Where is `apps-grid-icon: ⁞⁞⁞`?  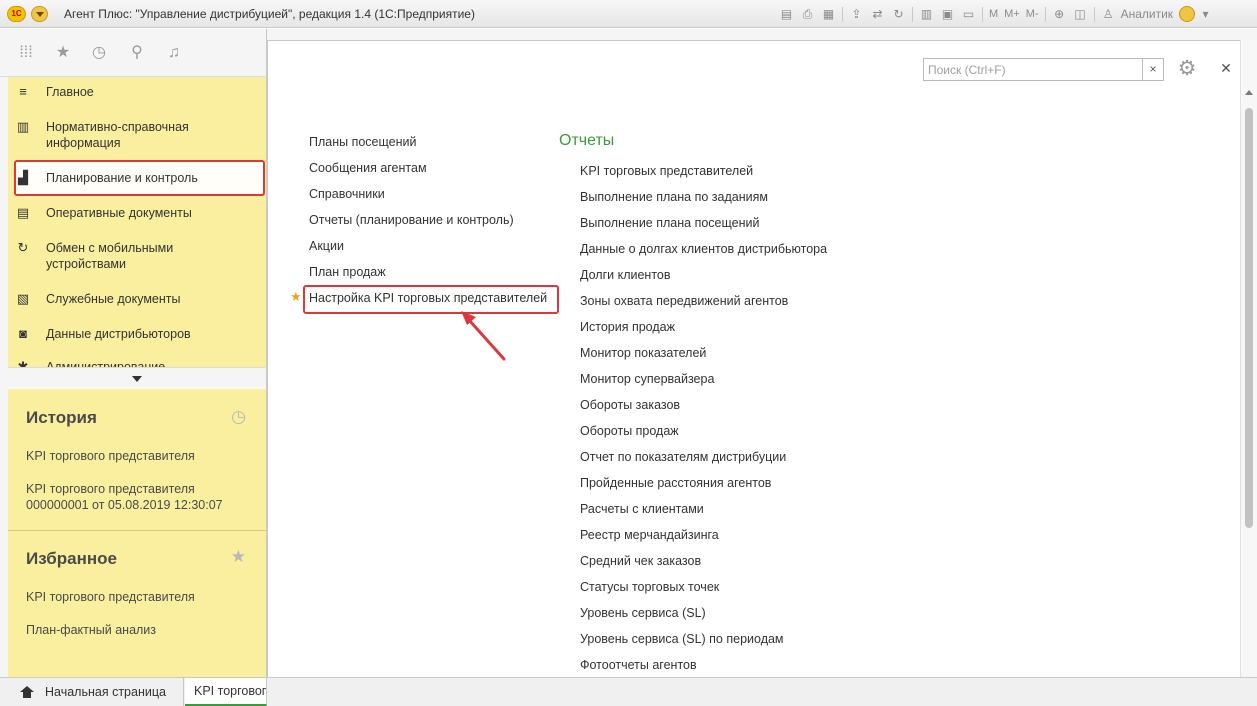 apps-grid-icon: ⁞⁞⁞ is located at coordinates (26, 53).